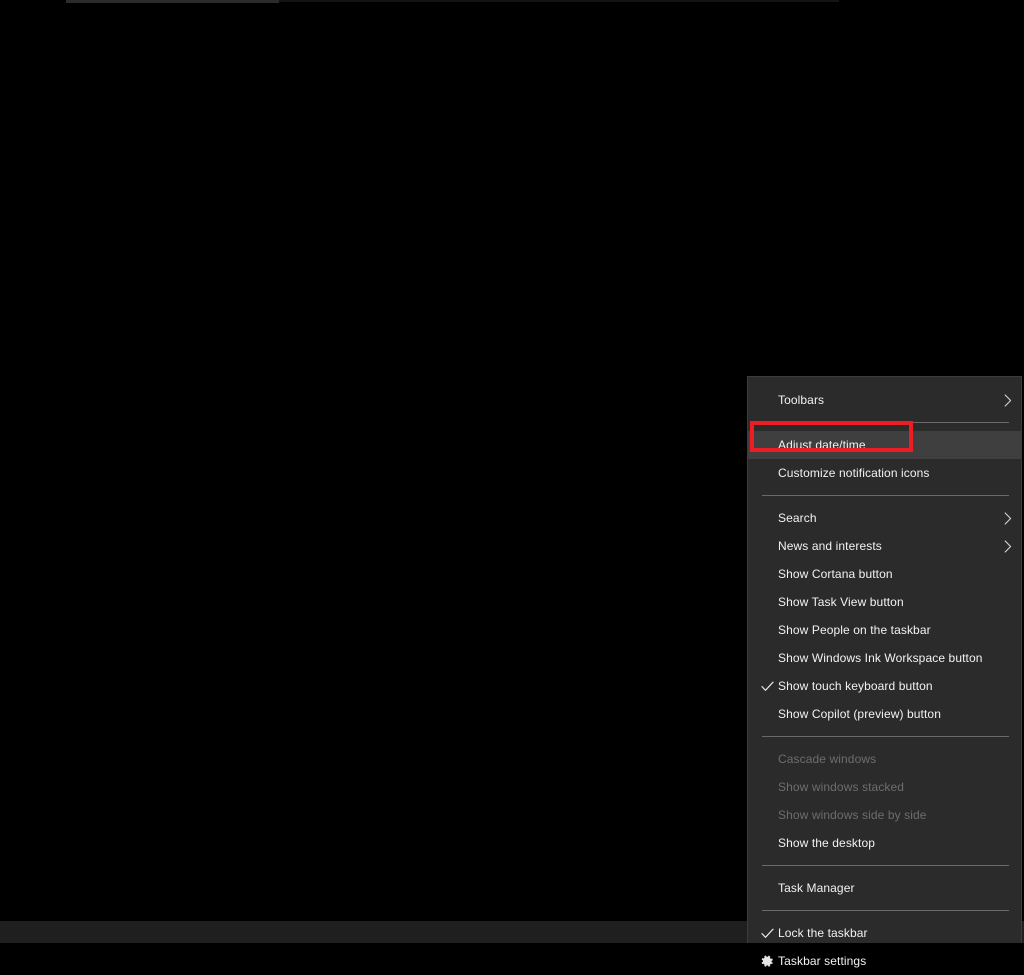  Describe the element at coordinates (559, 1) in the screenshot. I see `top-window-edge-artifact-extension` at that location.